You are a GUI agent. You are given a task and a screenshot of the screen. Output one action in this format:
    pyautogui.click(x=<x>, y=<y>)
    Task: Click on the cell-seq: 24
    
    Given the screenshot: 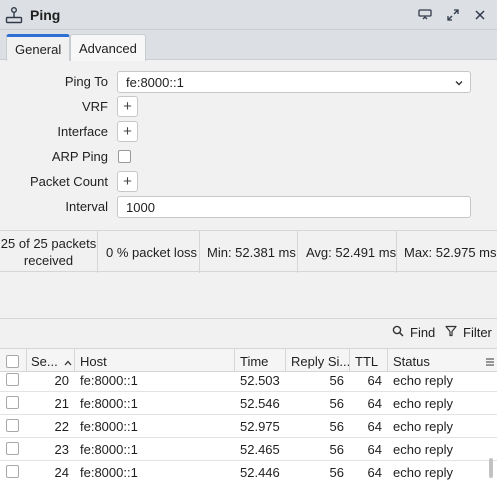 What is the action you would take?
    pyautogui.click(x=61, y=472)
    